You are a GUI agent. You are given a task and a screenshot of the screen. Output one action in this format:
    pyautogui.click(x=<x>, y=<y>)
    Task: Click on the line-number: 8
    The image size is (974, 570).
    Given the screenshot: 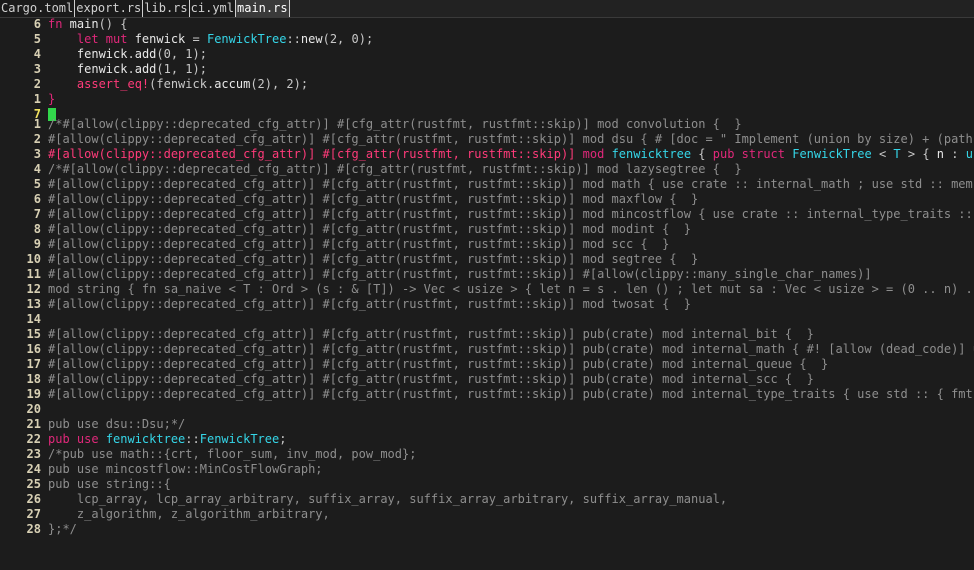 What is the action you would take?
    pyautogui.click(x=37, y=229)
    